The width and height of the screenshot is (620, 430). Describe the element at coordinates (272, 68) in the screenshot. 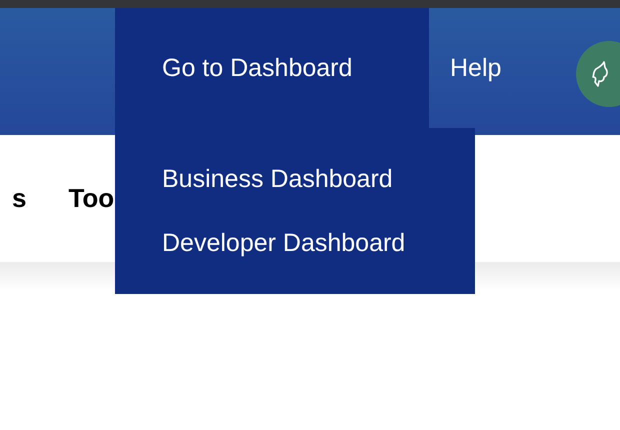

I see `dropdown-trigger: Go to Dashboard` at that location.